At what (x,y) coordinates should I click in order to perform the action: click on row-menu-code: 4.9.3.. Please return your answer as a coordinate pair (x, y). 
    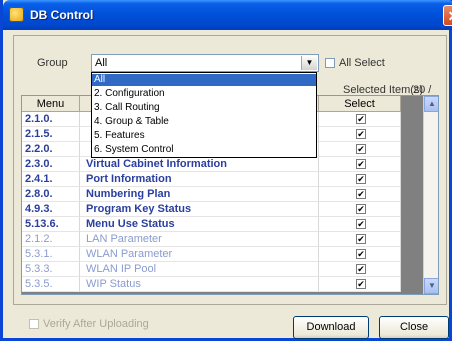
    Looking at the image, I should click on (51, 209).